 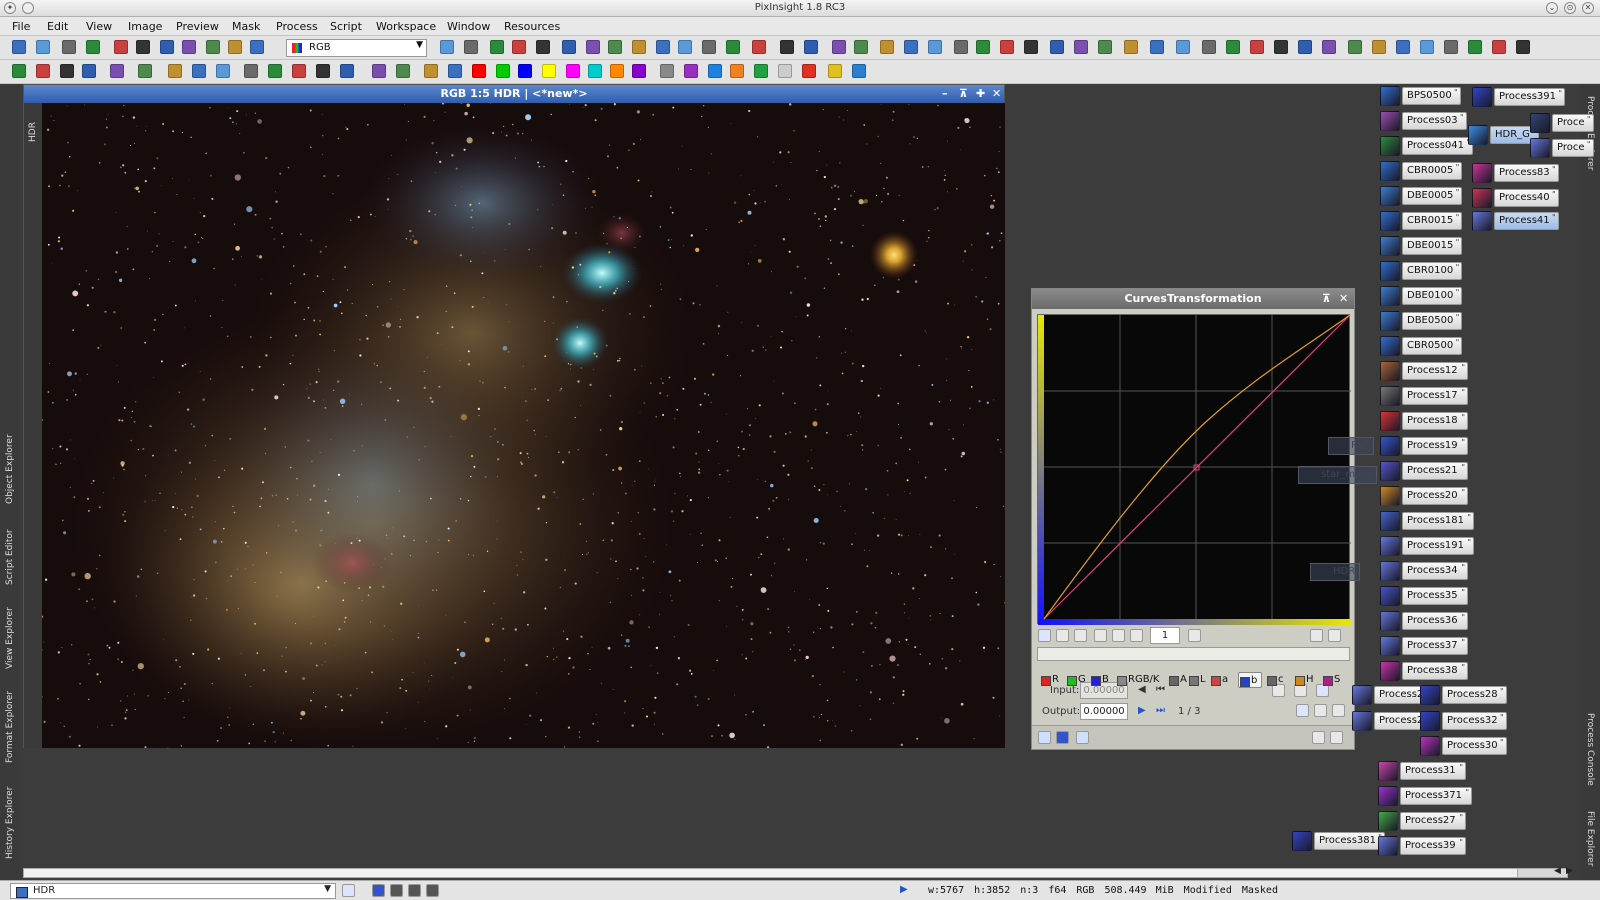 I want to click on view-info-icon, so click(x=348, y=890).